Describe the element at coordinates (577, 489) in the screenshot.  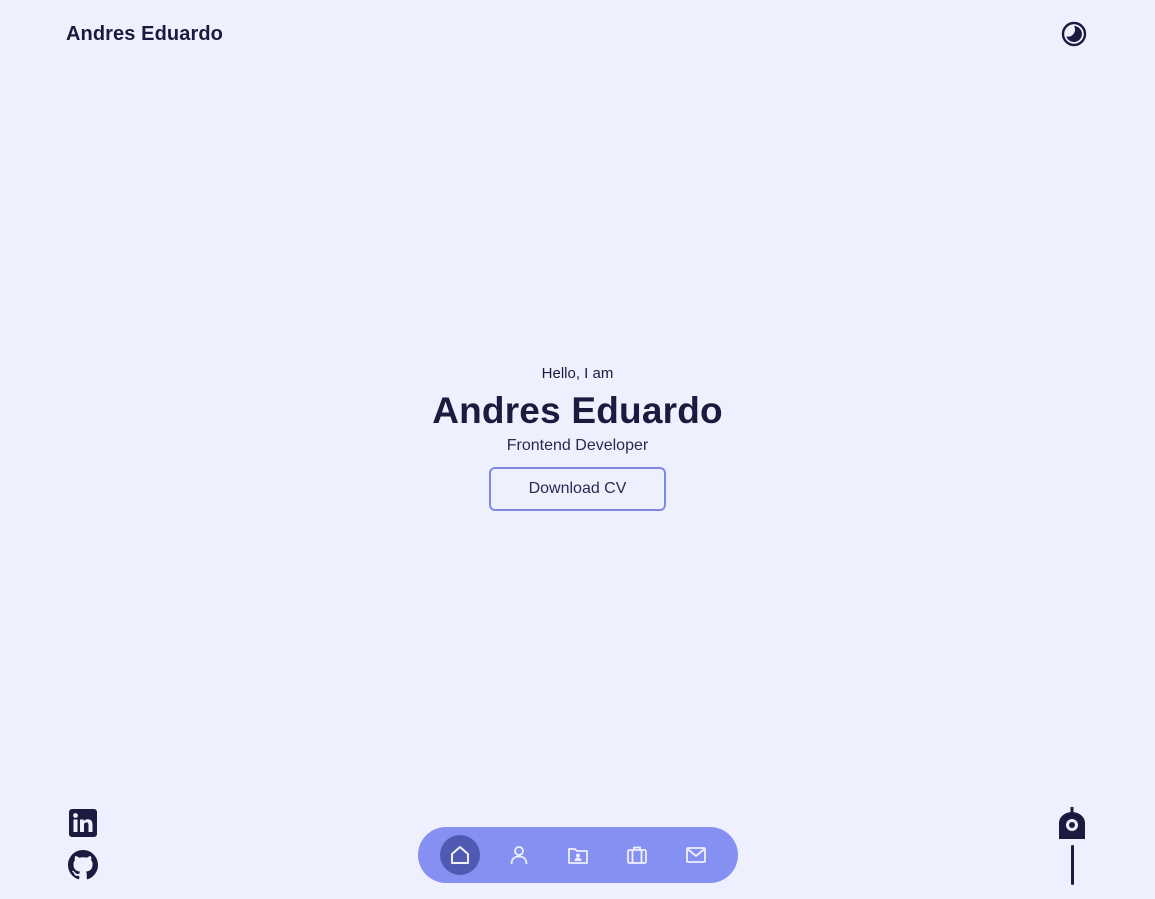
I see `download-cv-button: Download CV` at that location.